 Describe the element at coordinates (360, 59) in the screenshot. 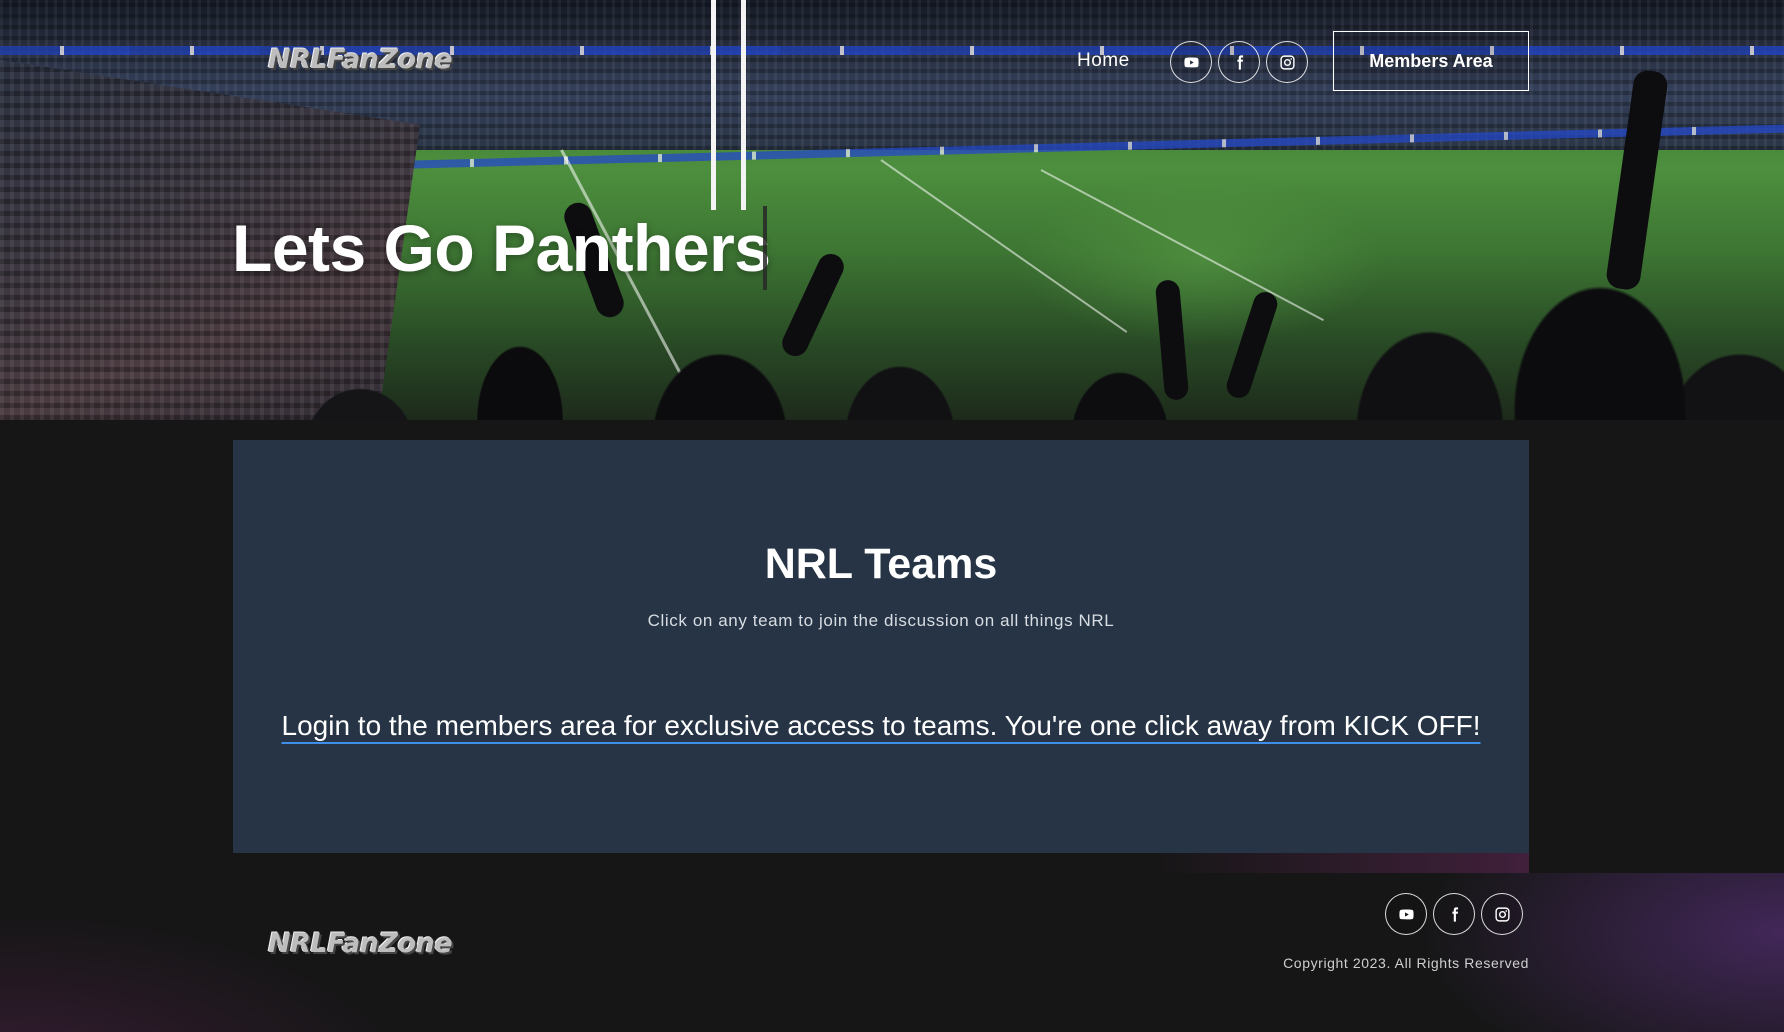

I see `site-logo: NRLFanZone` at that location.